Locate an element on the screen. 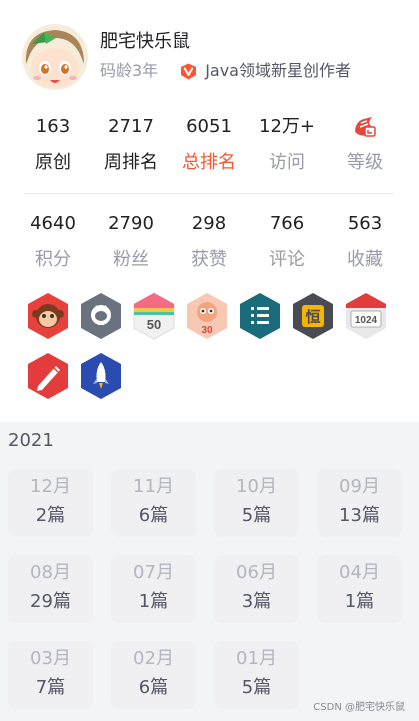 The width and height of the screenshot is (419, 721). month-card: 10月 5篇 is located at coordinates (256, 503).